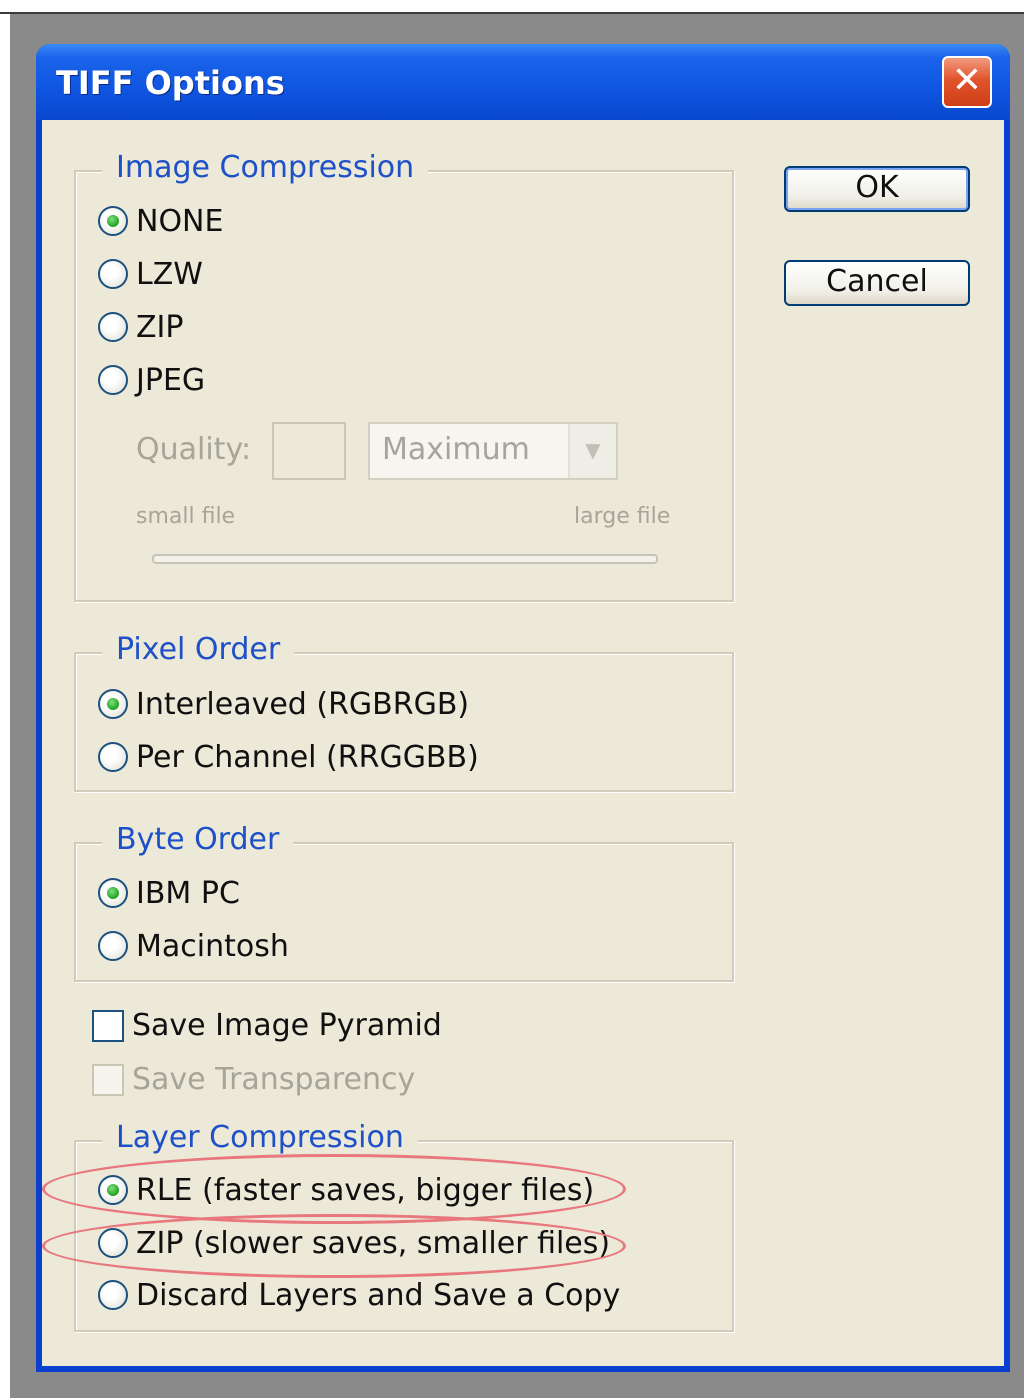 This screenshot has height=1398, width=1024. What do you see at coordinates (179, 222) in the screenshot?
I see `option-none-label: NONE` at bounding box center [179, 222].